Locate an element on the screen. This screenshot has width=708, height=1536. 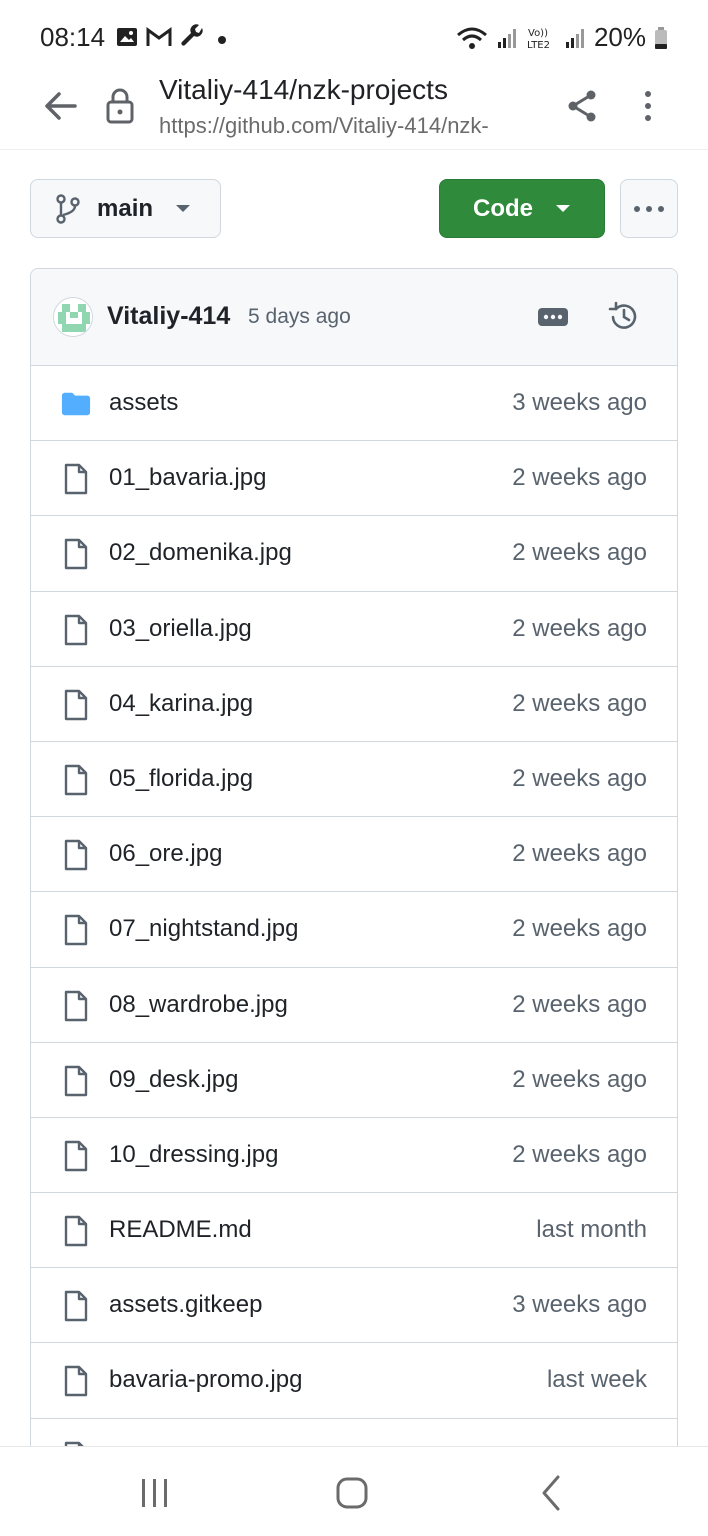
lock-icon is located at coordinates (120, 106).